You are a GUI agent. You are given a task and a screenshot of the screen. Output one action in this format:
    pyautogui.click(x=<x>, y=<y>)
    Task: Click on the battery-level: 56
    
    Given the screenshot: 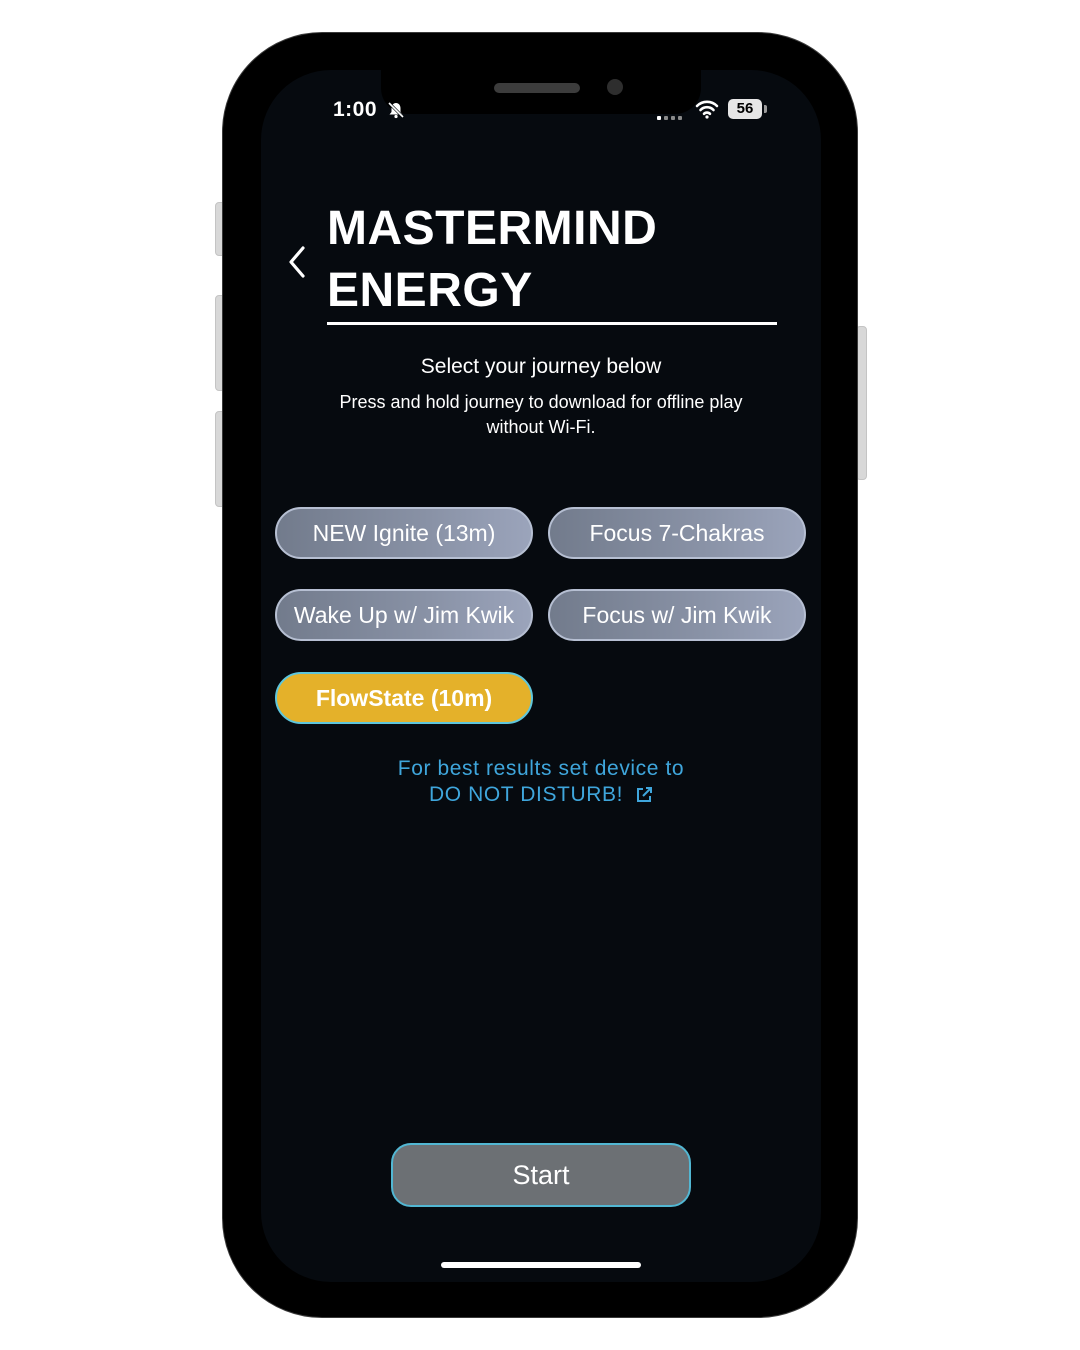 What is the action you would take?
    pyautogui.click(x=745, y=109)
    